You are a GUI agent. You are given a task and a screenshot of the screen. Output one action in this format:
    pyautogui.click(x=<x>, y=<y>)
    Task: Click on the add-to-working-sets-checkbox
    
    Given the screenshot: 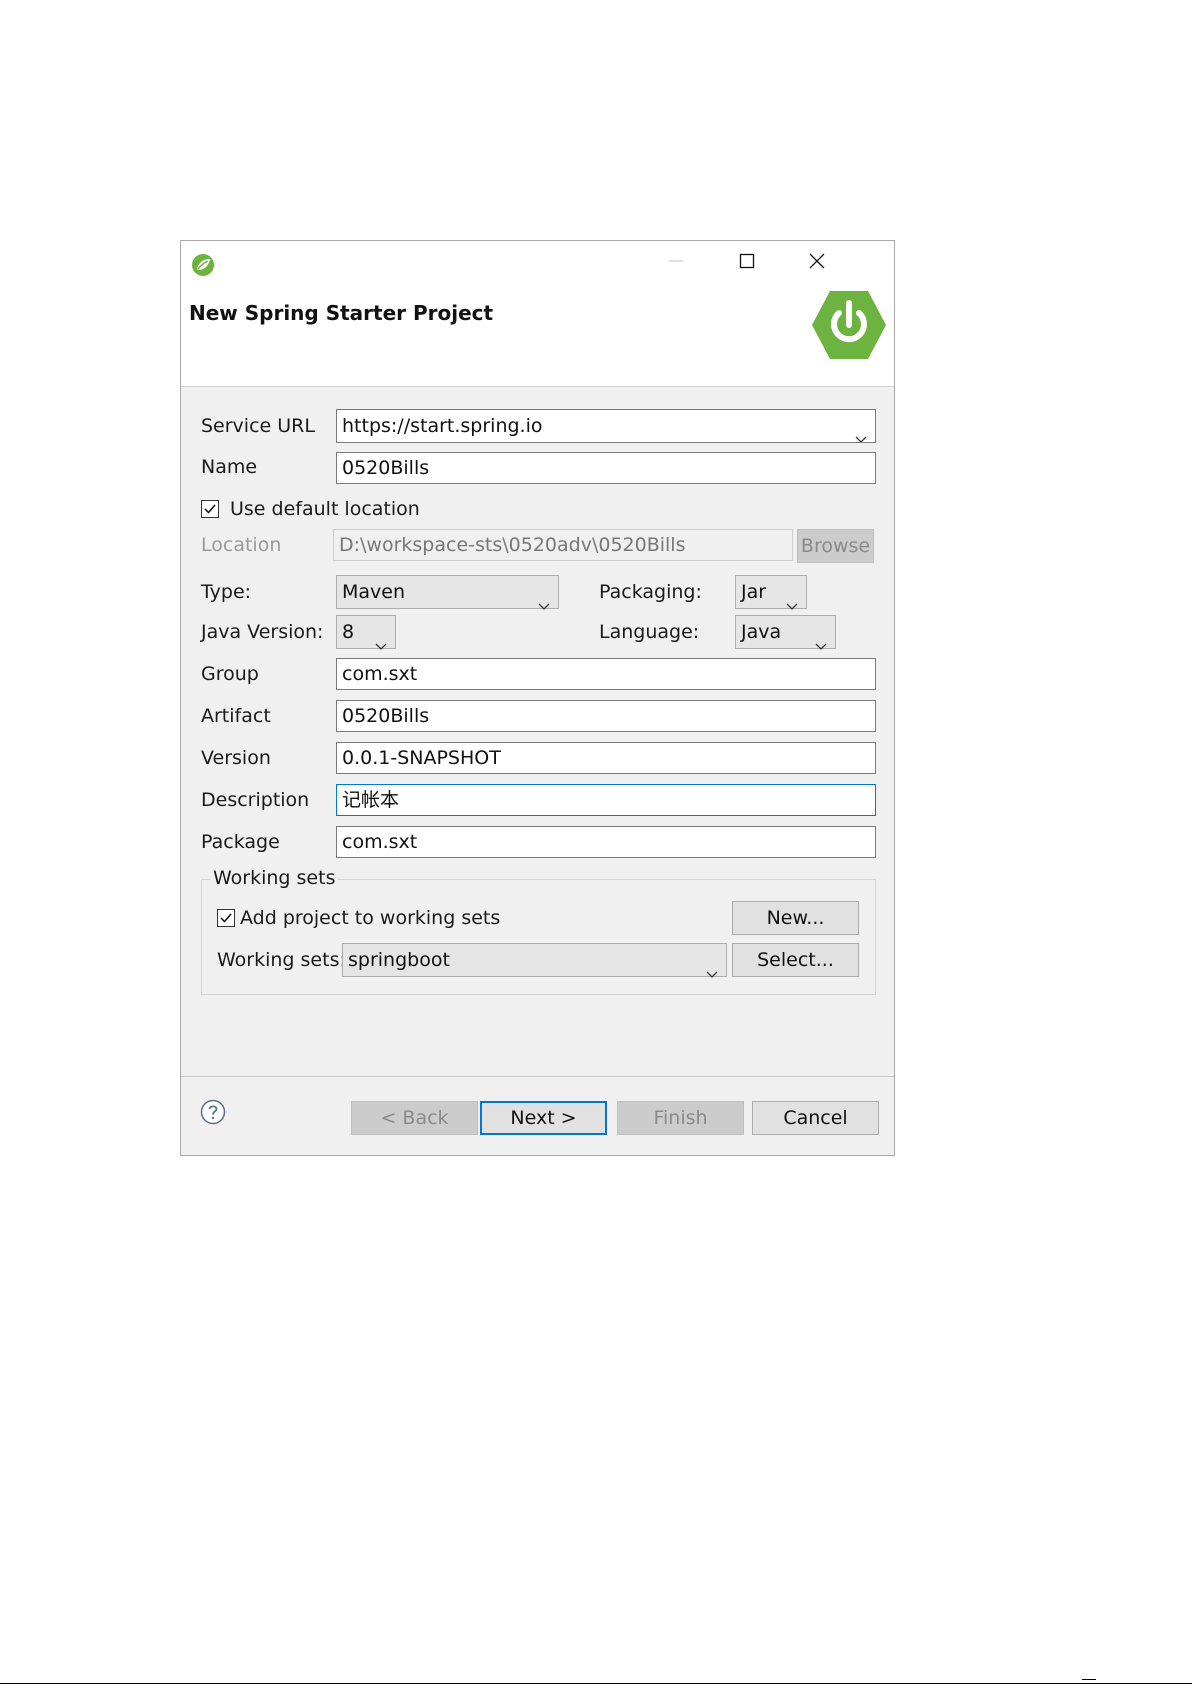 What is the action you would take?
    pyautogui.click(x=226, y=918)
    